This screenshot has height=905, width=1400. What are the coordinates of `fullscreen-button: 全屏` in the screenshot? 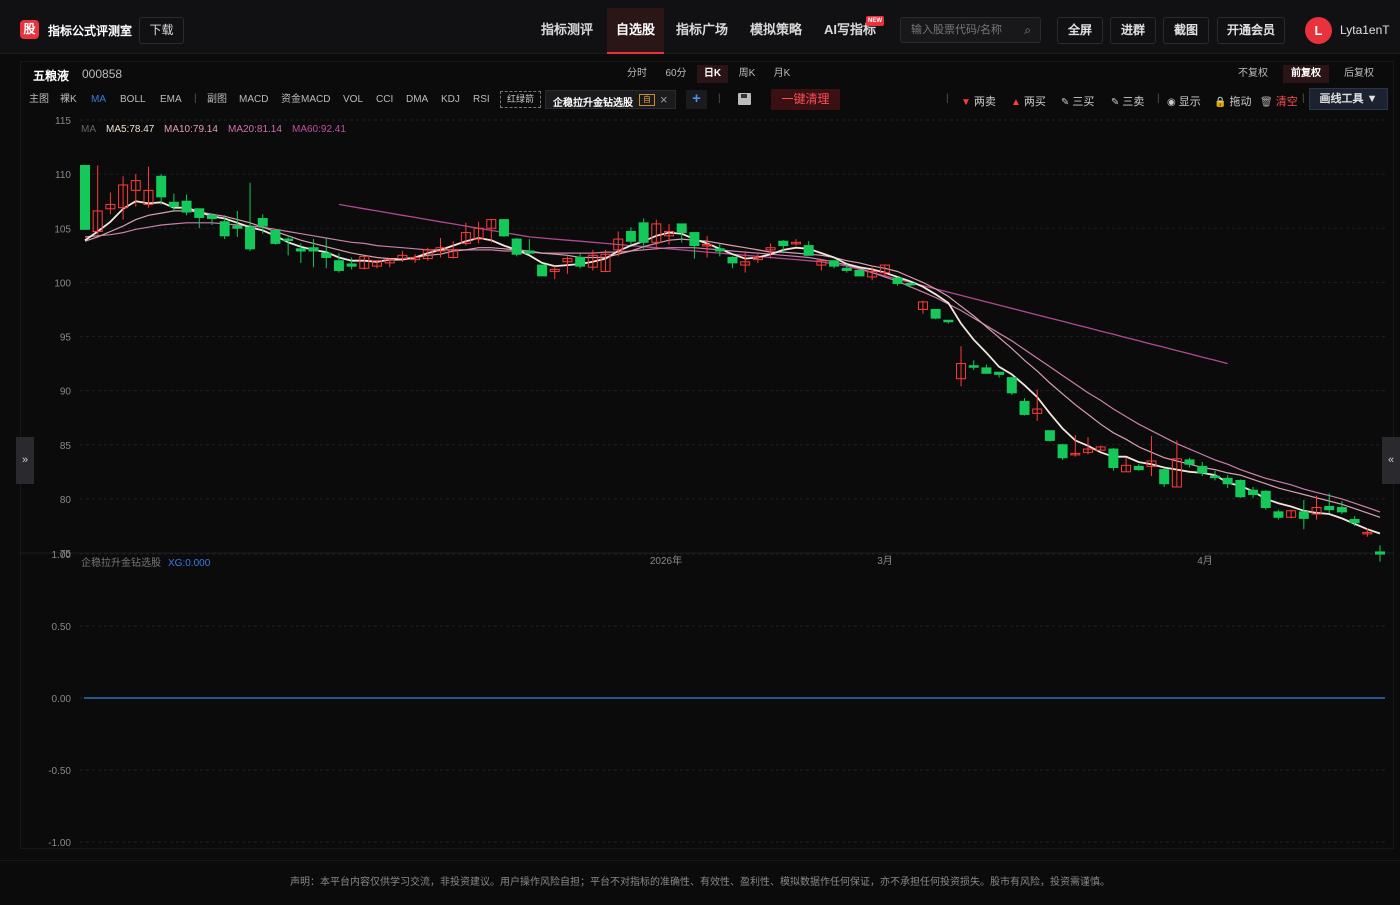 It's located at (1080, 30).